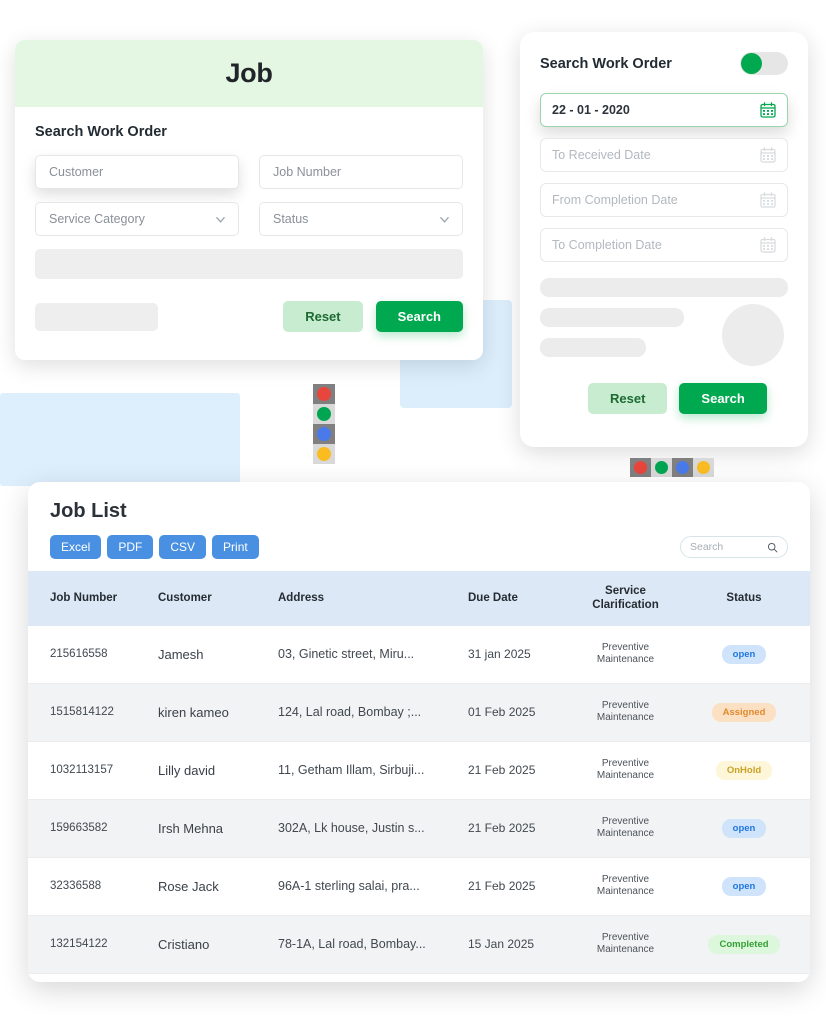  I want to click on job-number-input-placeholder: Job Number, so click(307, 172).